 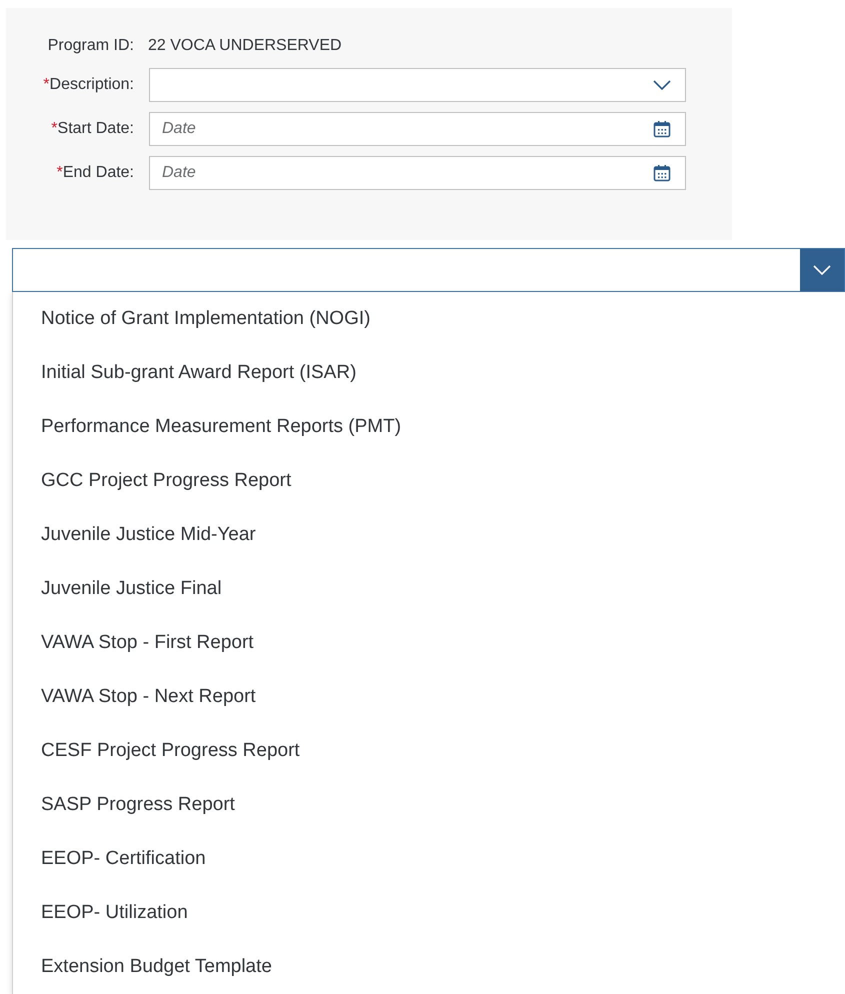 I want to click on dropdown-option: SASP Progress Report, so click(x=429, y=805).